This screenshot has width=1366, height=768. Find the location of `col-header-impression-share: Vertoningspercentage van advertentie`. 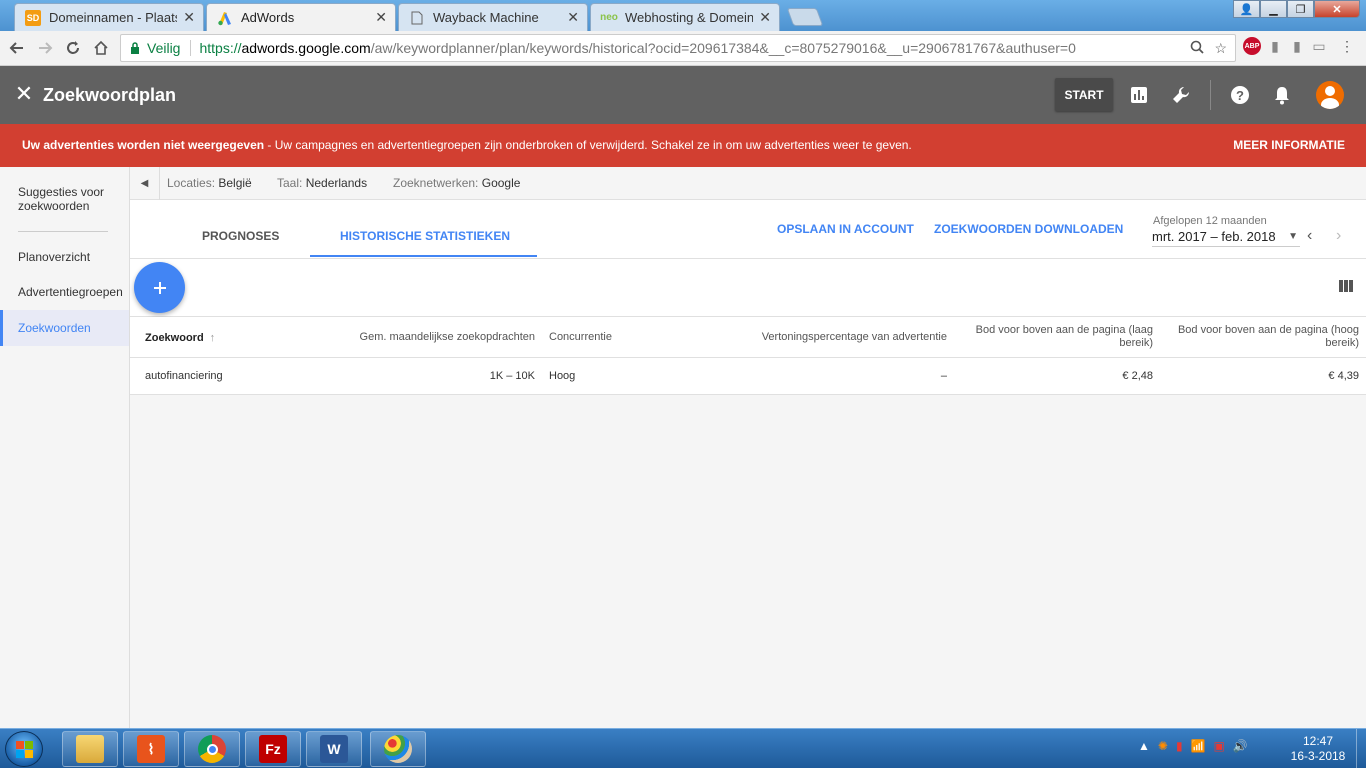

col-header-impression-share: Vertoningspercentage van advertentie is located at coordinates (838, 337).